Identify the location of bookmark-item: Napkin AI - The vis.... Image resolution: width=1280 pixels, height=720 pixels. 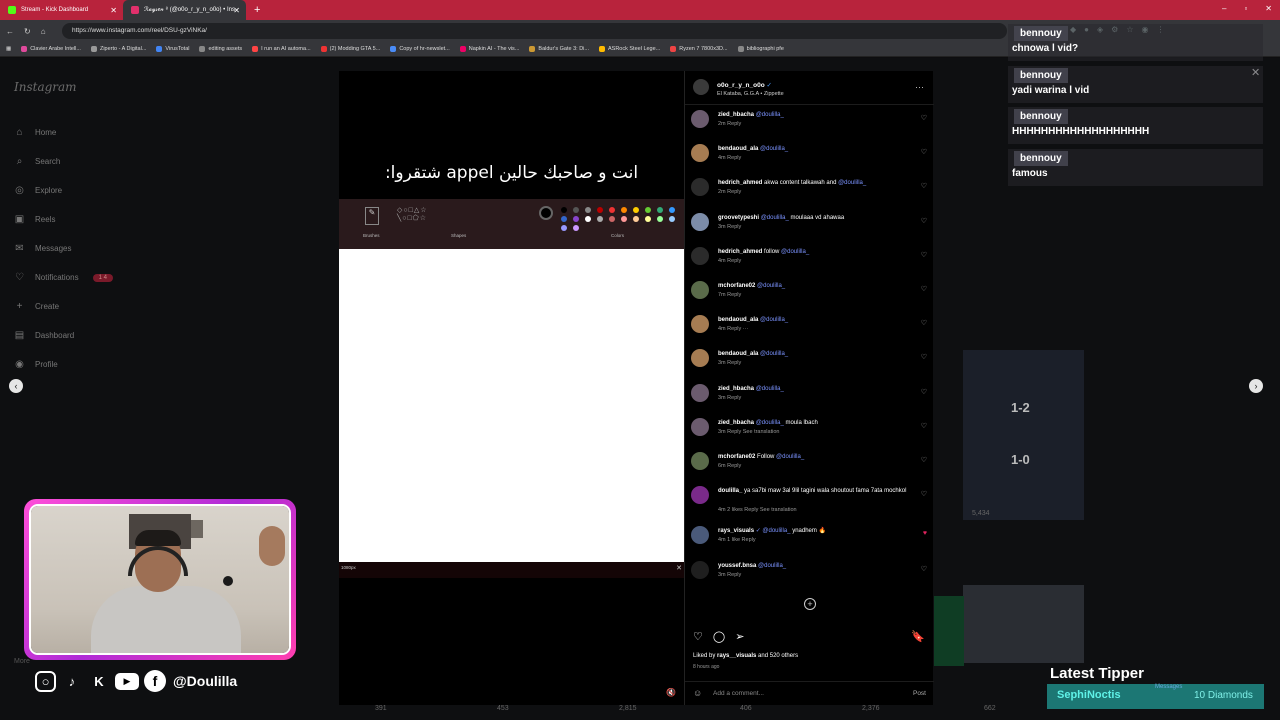
(489, 49).